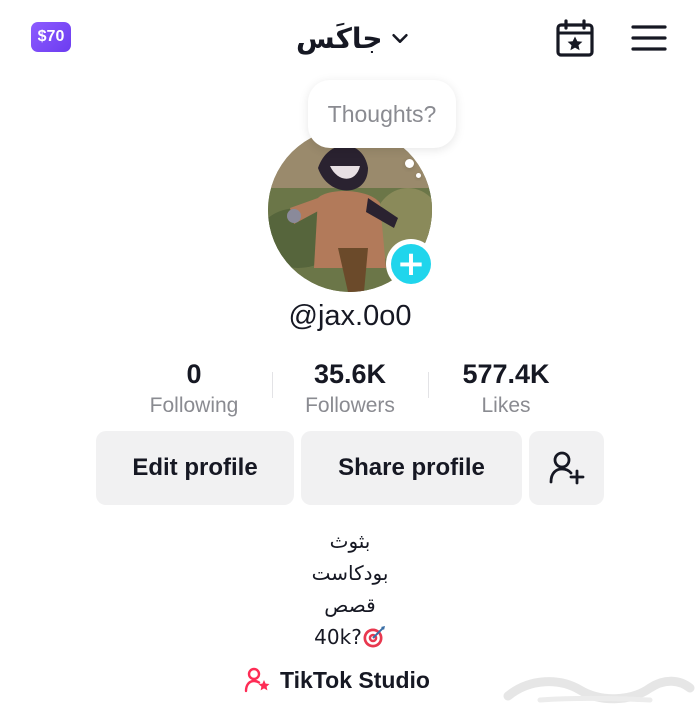 This screenshot has width=700, height=711. What do you see at coordinates (51, 37) in the screenshot?
I see `coin-balance-badge: $70` at bounding box center [51, 37].